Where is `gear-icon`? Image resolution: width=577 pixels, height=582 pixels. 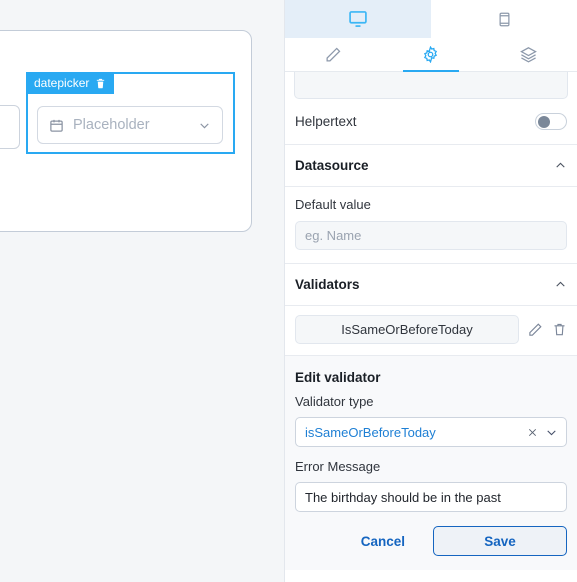 gear-icon is located at coordinates (431, 54).